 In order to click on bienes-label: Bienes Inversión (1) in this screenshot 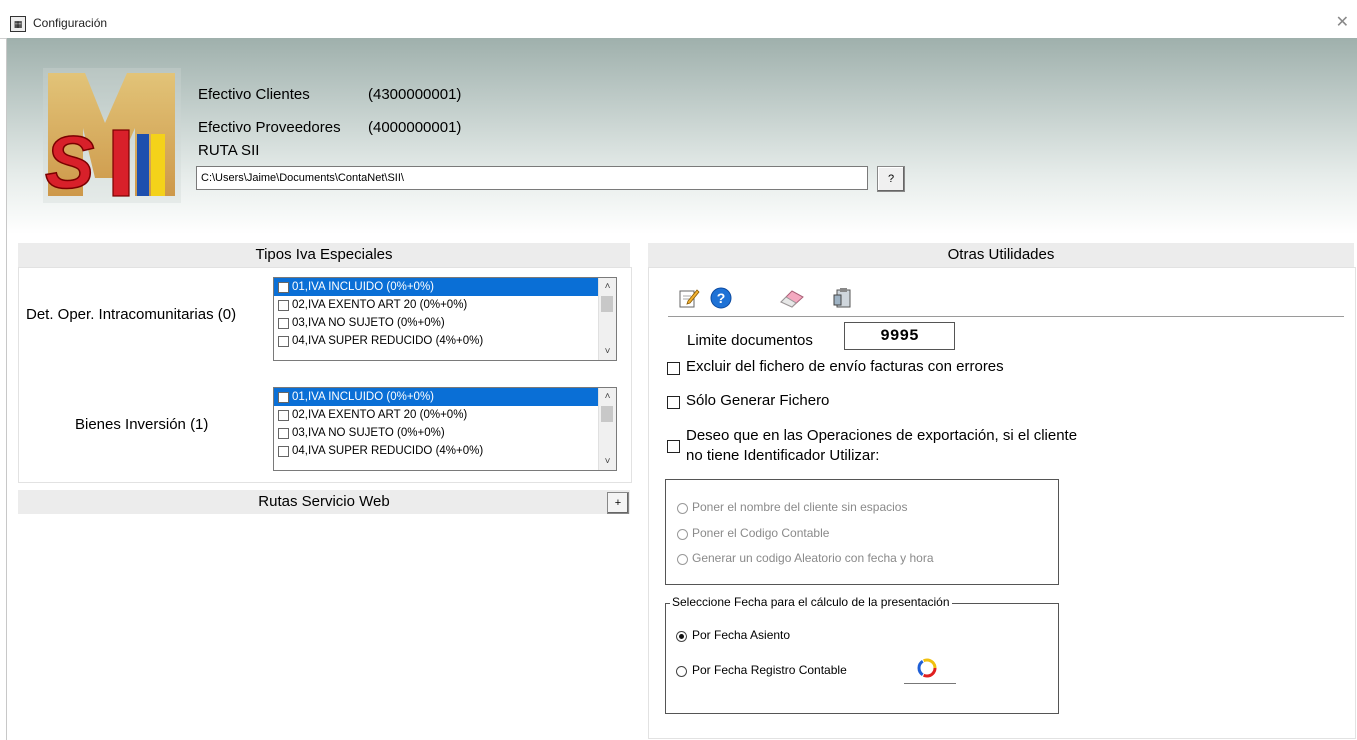, I will do `click(142, 424)`.